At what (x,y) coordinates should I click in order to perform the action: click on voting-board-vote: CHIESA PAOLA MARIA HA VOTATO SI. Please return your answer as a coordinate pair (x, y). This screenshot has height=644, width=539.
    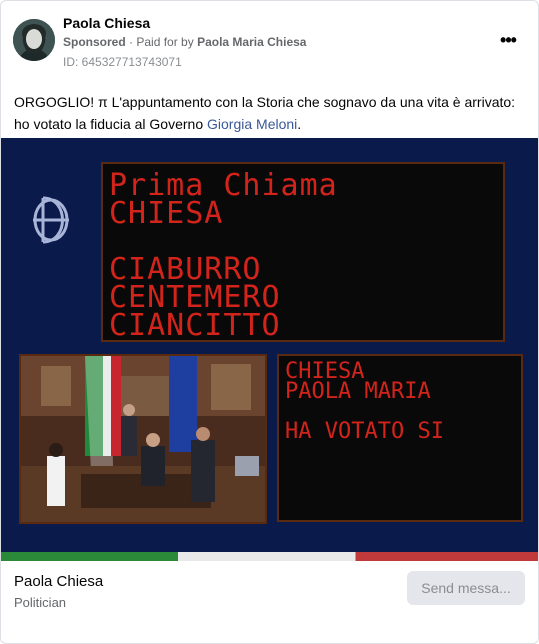
    Looking at the image, I should click on (400, 438).